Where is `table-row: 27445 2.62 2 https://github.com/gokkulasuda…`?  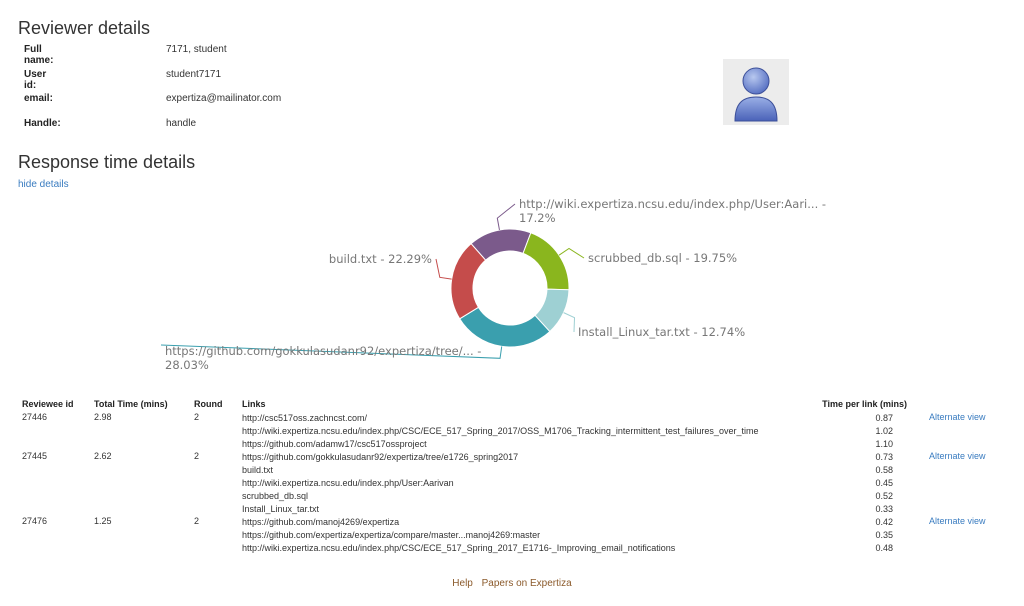 table-row: 27445 2.62 2 https://github.com/gokkulasuda… is located at coordinates (510, 483).